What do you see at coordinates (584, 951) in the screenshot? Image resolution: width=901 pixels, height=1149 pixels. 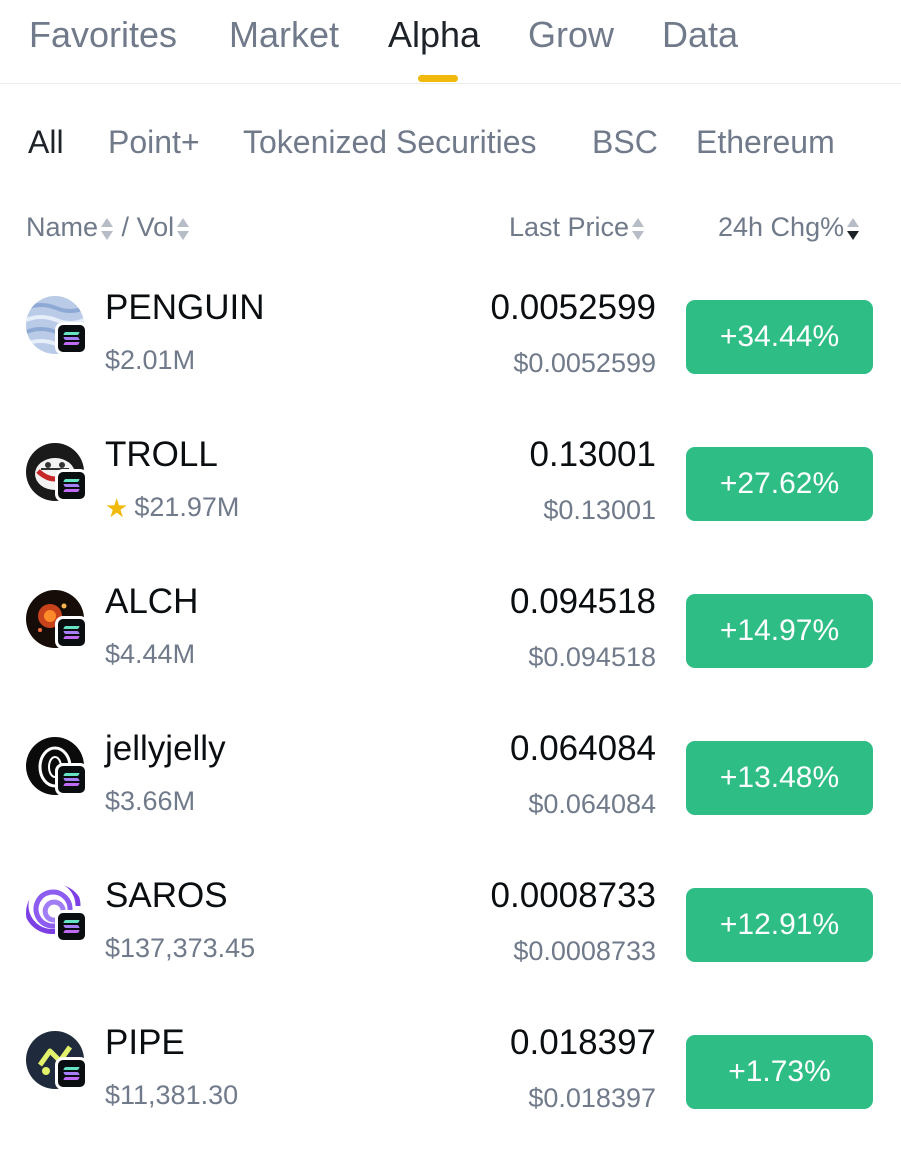 I see `usd-price: $0.0008733` at bounding box center [584, 951].